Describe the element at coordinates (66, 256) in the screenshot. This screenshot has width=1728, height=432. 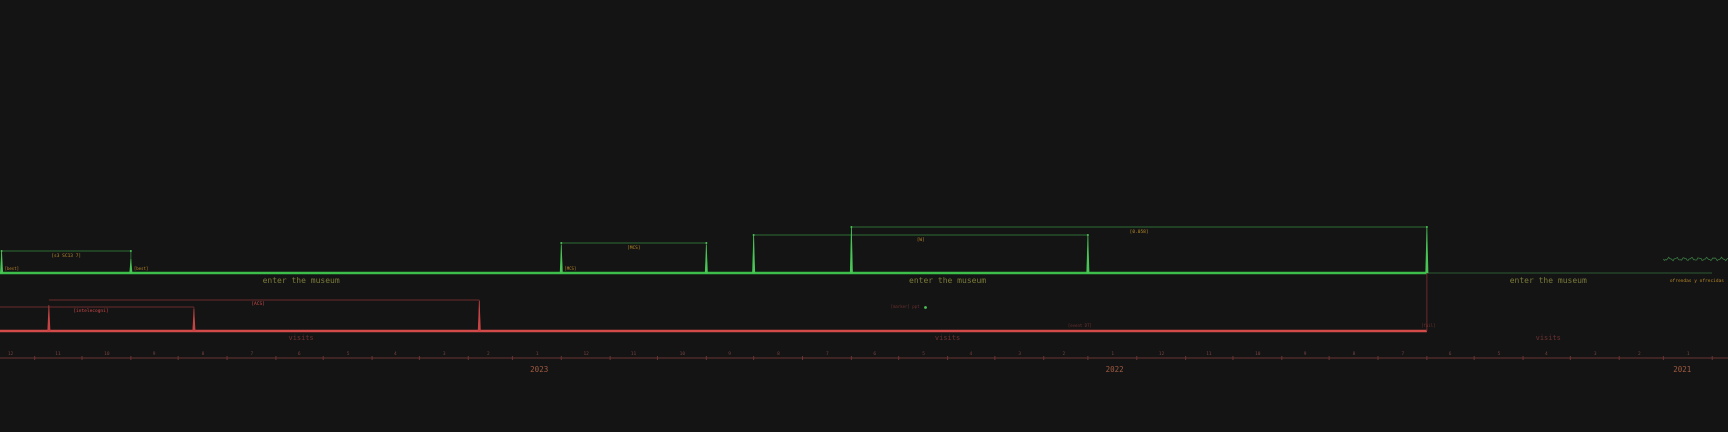
I see `enter-bracket-label: [s3 SC13 7]` at that location.